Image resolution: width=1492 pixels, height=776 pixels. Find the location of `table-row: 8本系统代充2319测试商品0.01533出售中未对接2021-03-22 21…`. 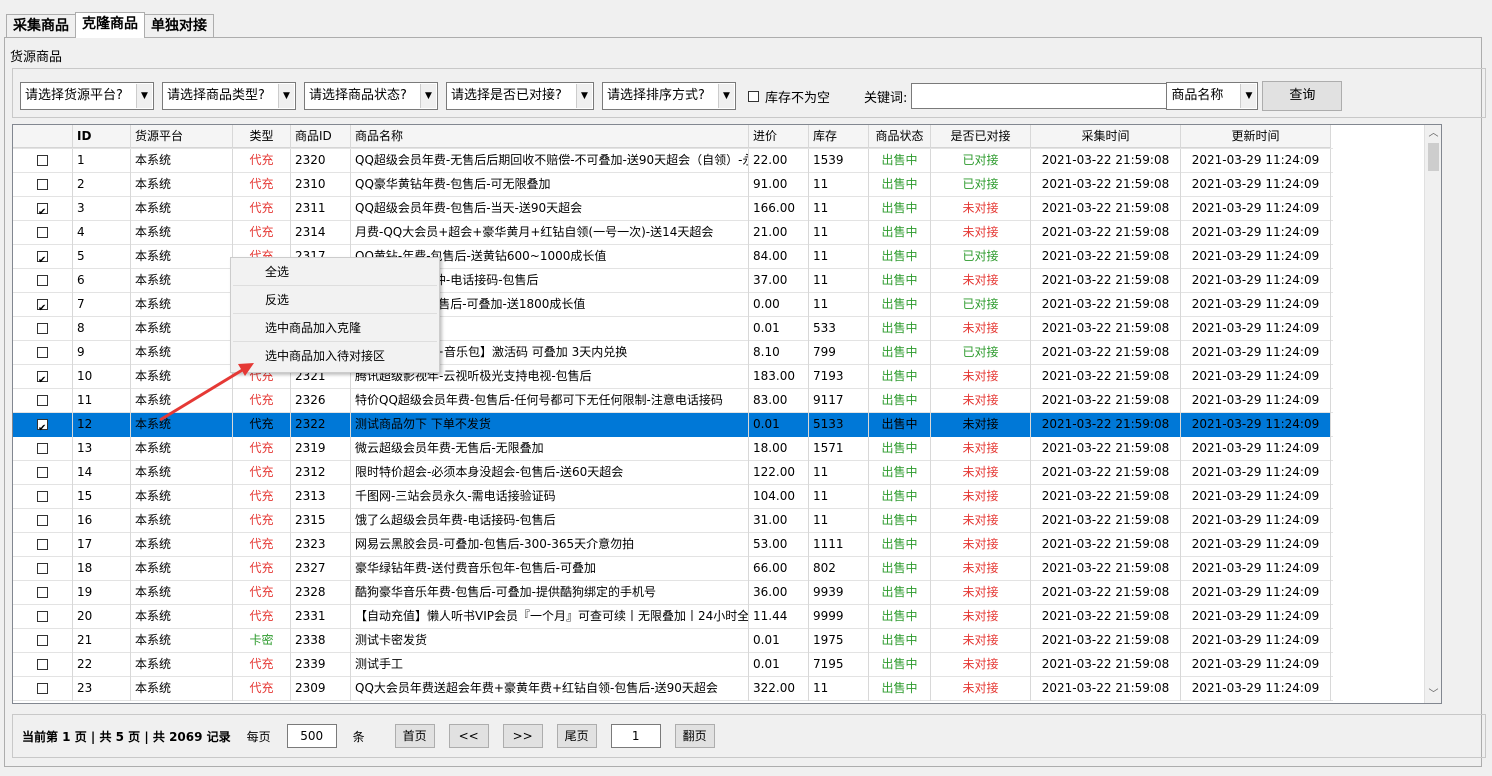

table-row: 8本系统代充2319测试商品0.01533出售中未对接2021-03-22 21… is located at coordinates (673, 329).